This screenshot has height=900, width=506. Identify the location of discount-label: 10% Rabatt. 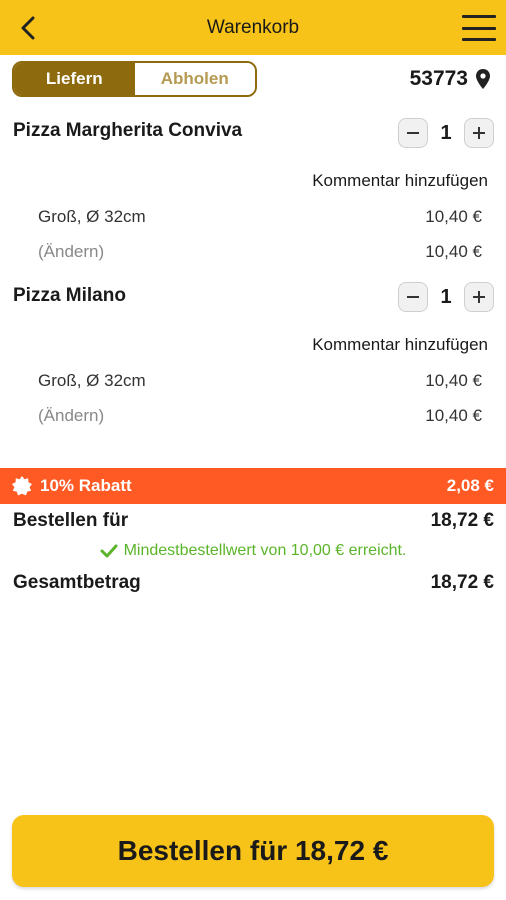
(86, 485).